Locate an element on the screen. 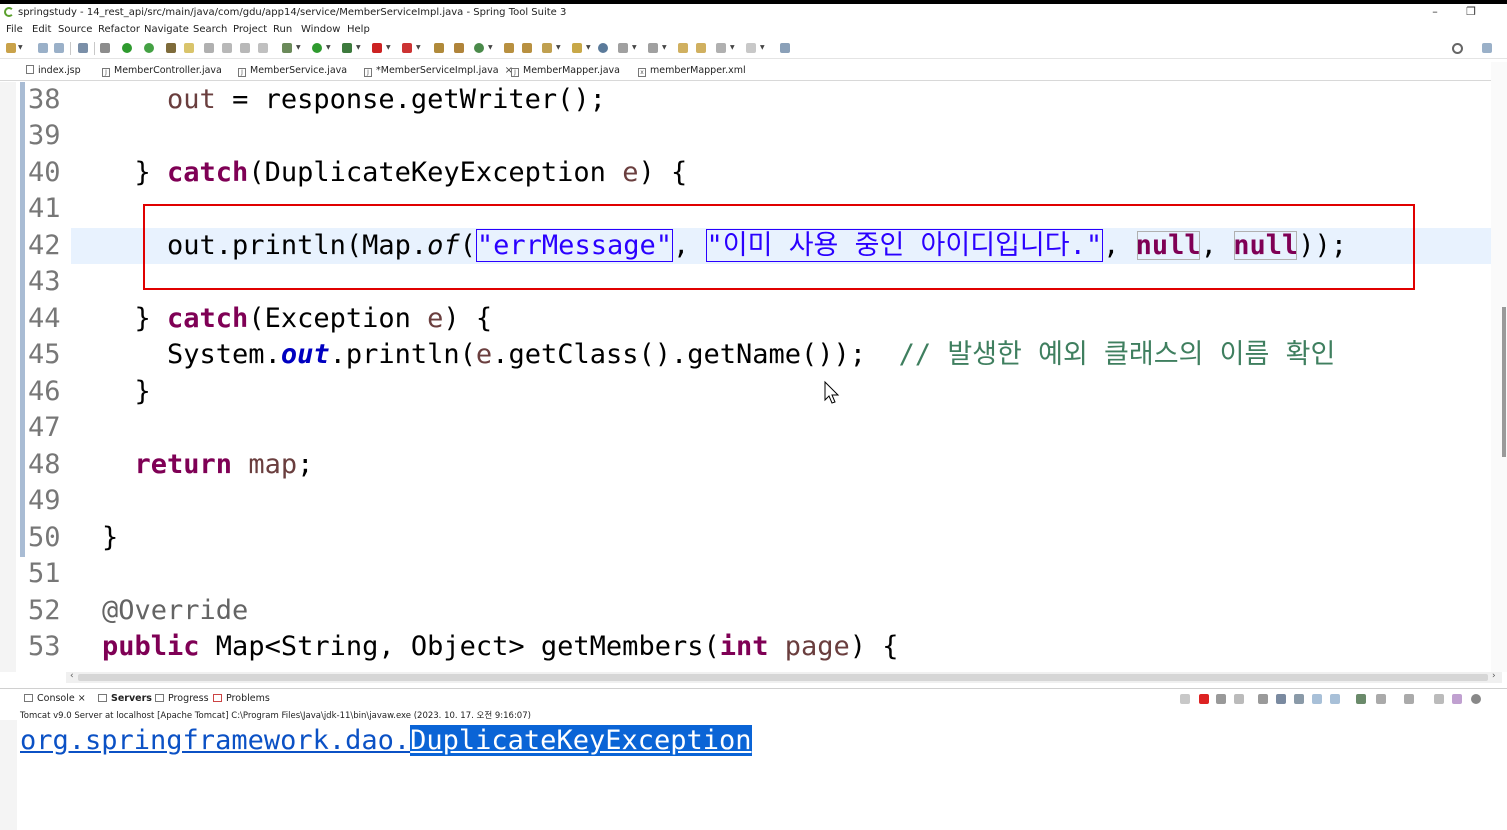 The image size is (1507, 830). refresh-icon is located at coordinates (149, 48).